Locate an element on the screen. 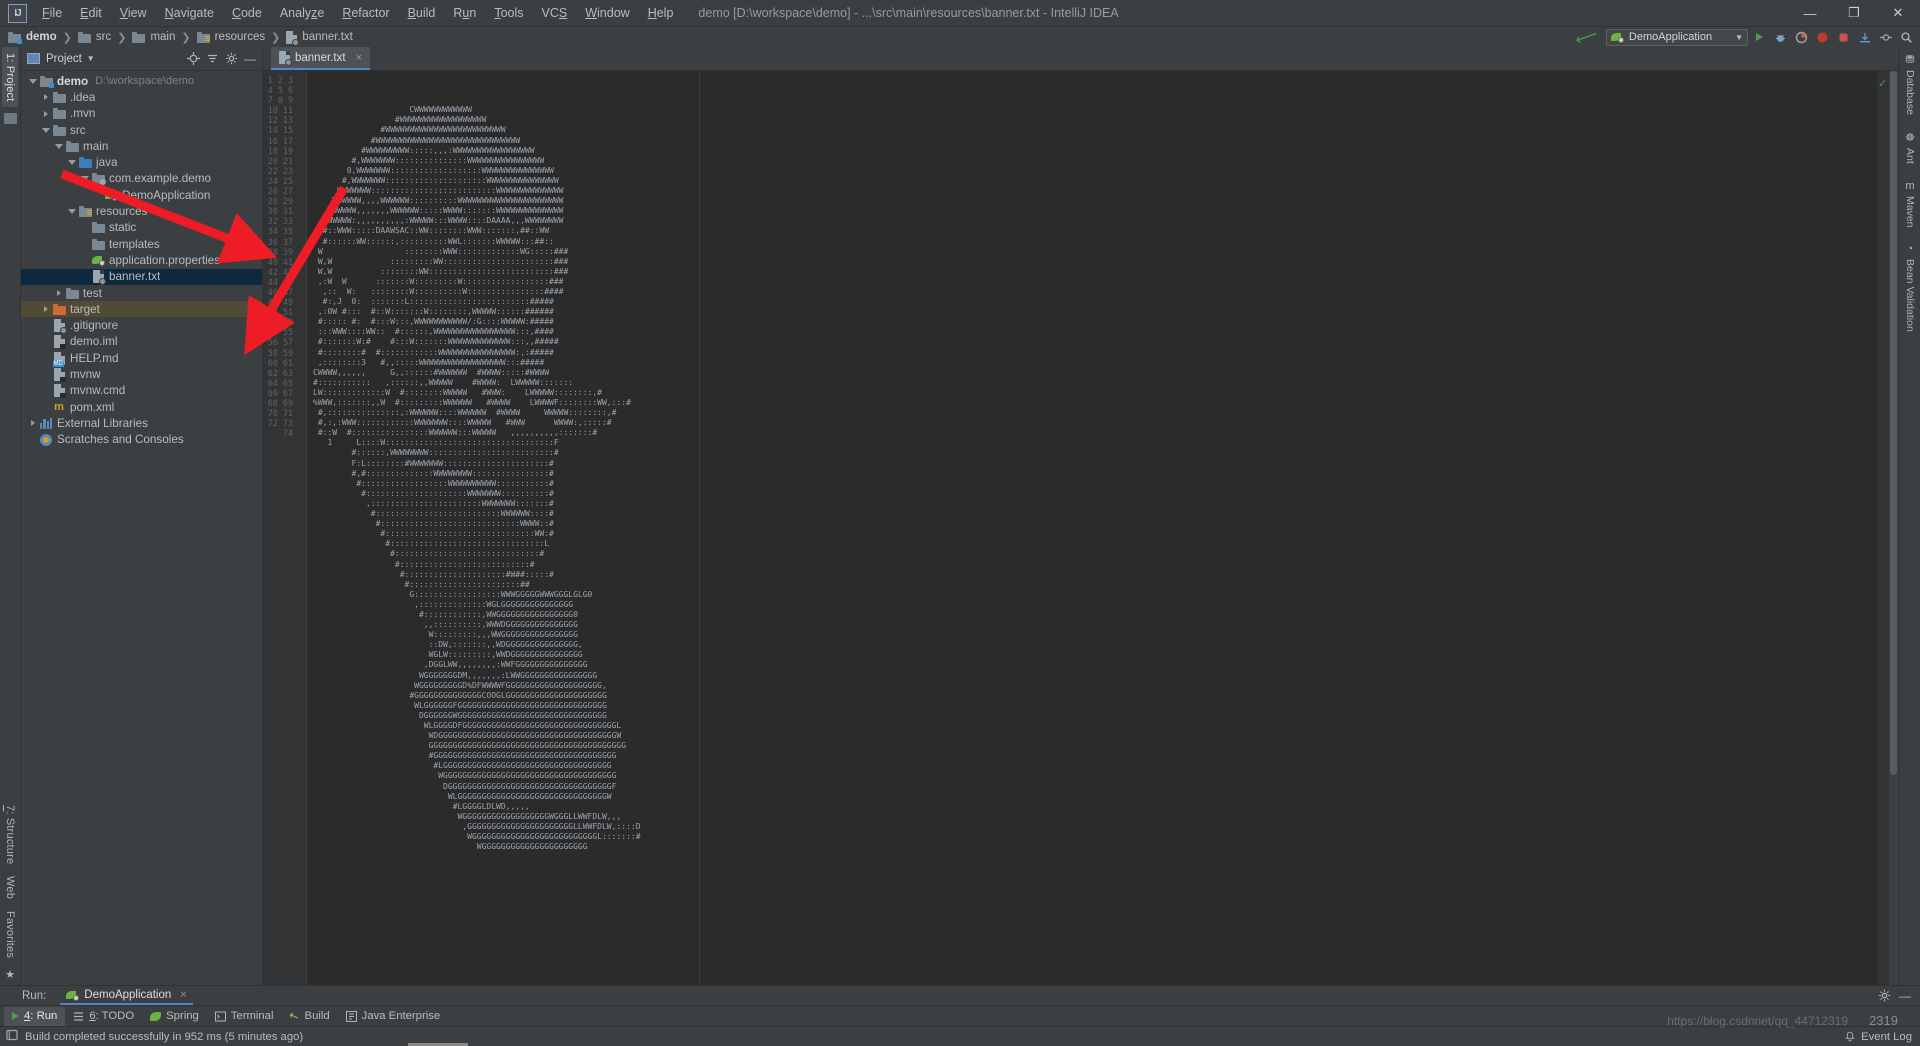 Image resolution: width=1920 pixels, height=1046 pixels. minimize-button: — is located at coordinates (1810, 13).